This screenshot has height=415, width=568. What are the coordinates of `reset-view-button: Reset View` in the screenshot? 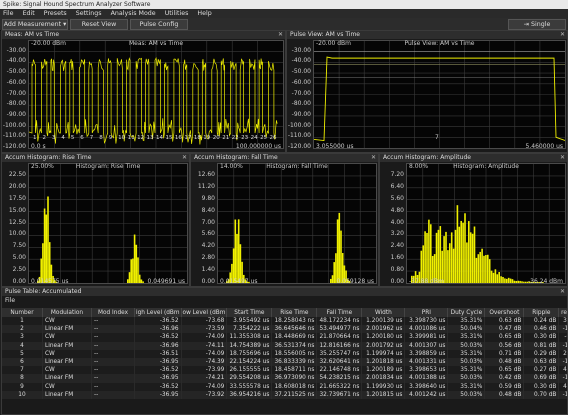 It's located at (99, 24).